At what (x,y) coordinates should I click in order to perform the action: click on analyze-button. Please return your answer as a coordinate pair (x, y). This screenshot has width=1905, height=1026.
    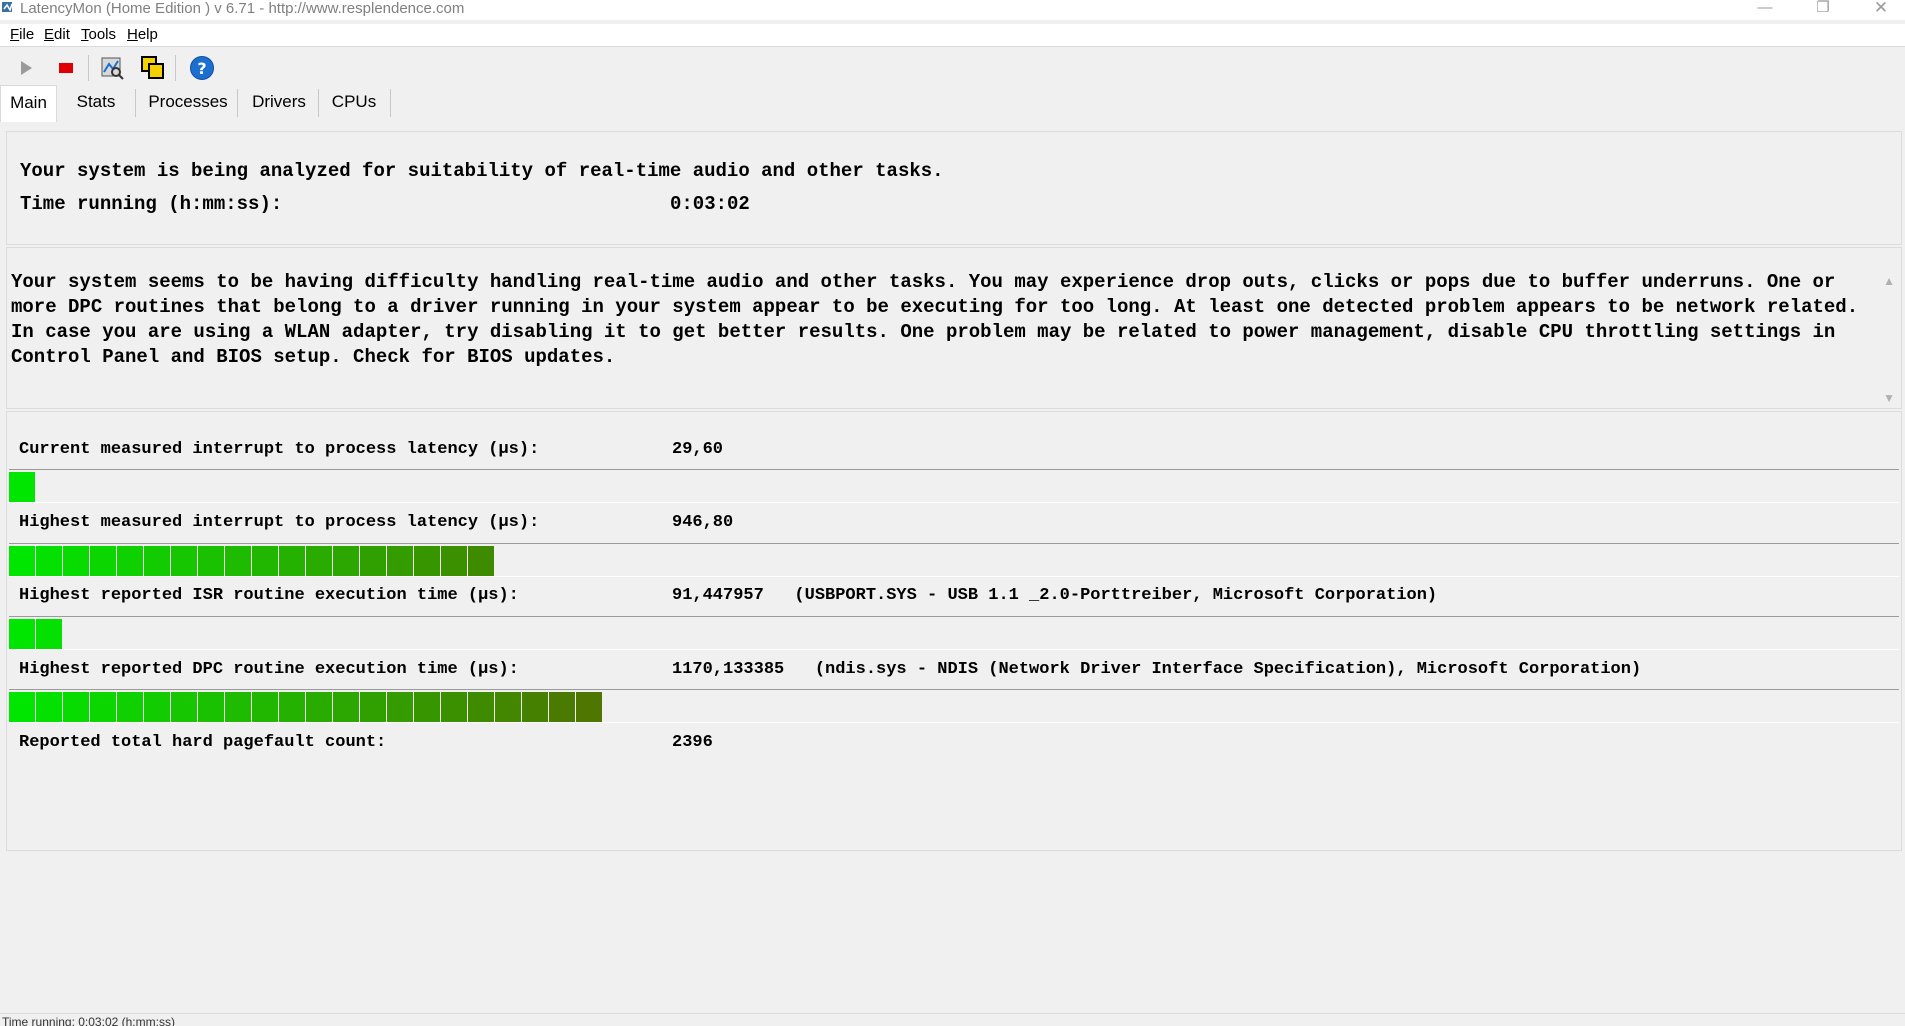
    Looking at the image, I should click on (112, 68).